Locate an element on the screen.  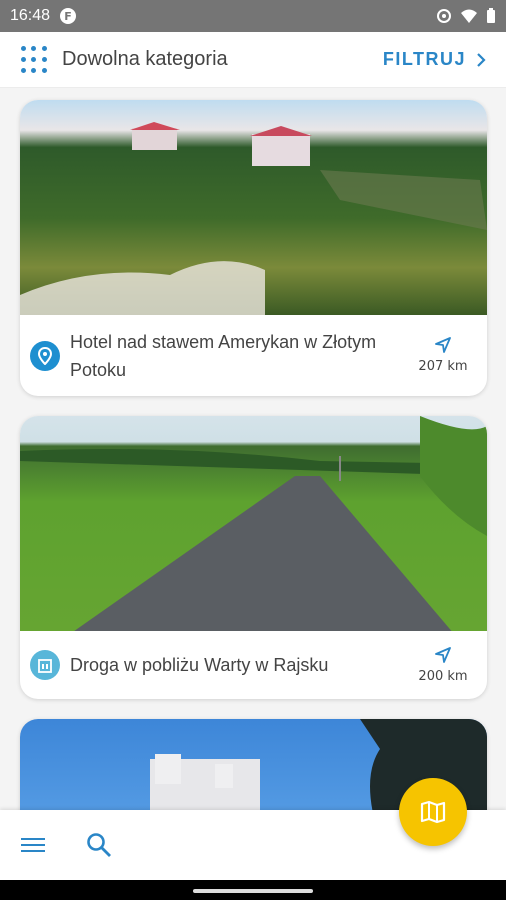
category-selector: Dowolna kategoria is located at coordinates (145, 59).